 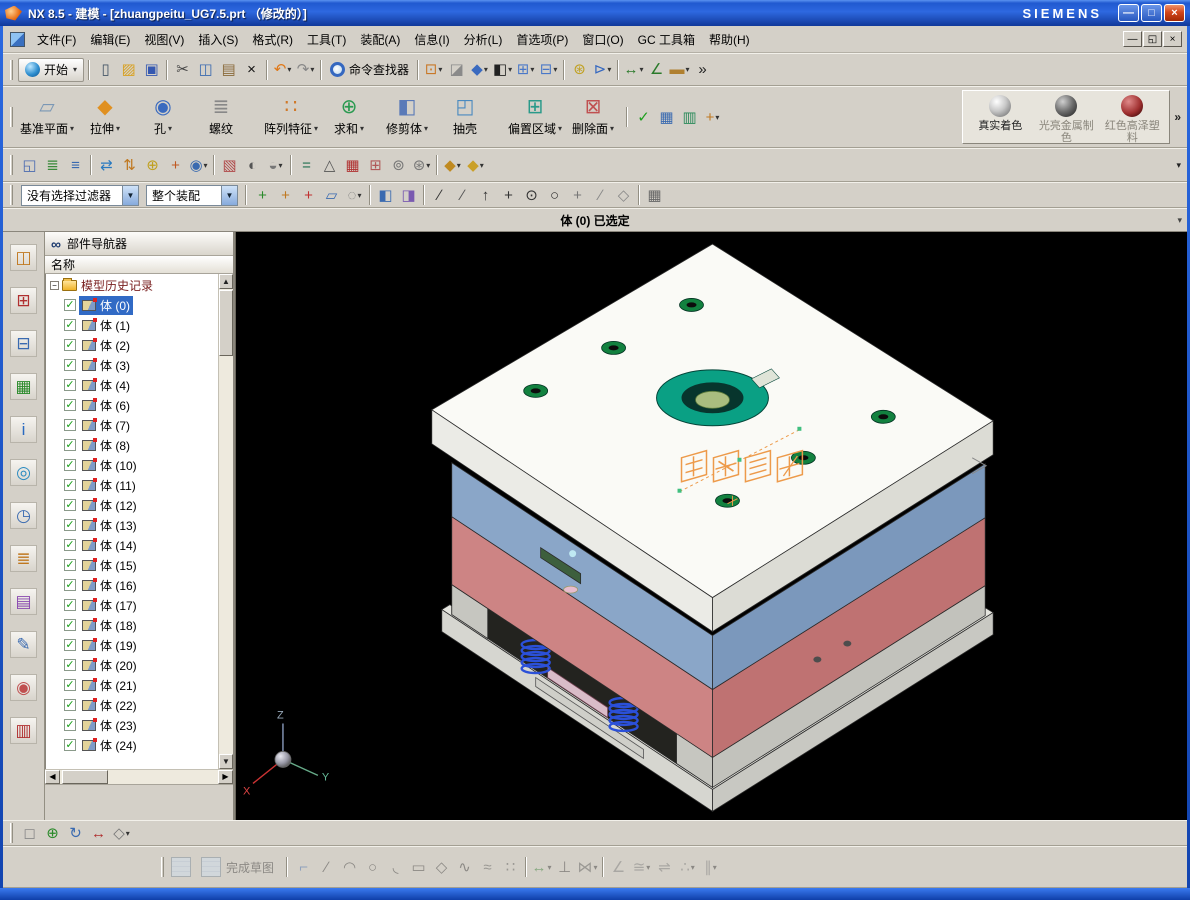 What do you see at coordinates (23, 257) in the screenshot?
I see `assembly-navigator-button: ◫` at bounding box center [23, 257].